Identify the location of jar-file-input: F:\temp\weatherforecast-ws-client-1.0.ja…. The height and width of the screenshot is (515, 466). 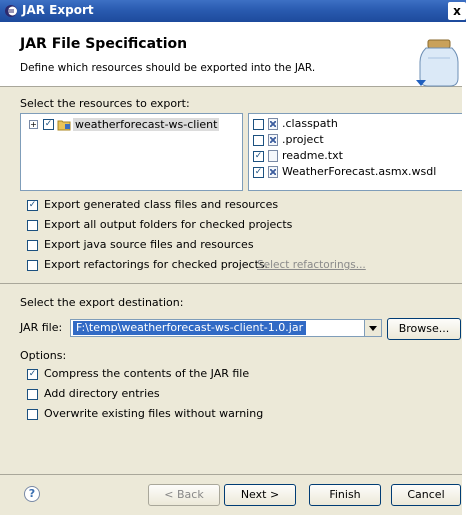
(190, 328).